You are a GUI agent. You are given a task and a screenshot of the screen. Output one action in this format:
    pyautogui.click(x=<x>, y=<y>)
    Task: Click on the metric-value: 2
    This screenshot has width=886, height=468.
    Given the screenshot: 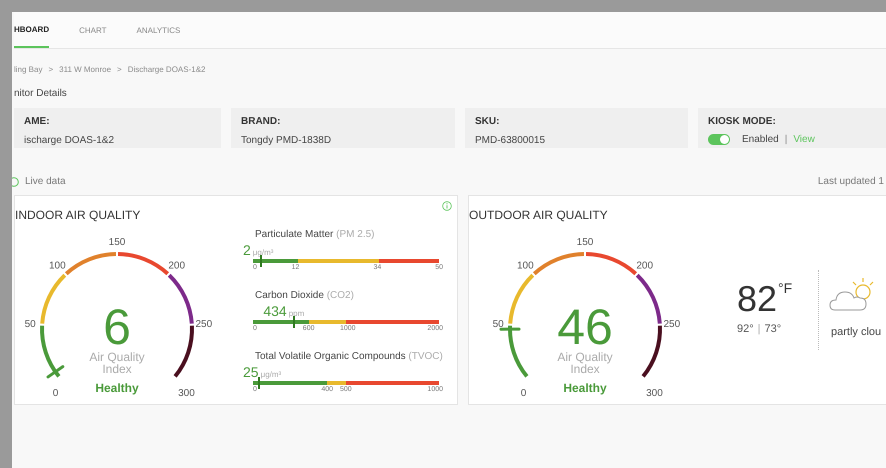 What is the action you would take?
    pyautogui.click(x=247, y=250)
    